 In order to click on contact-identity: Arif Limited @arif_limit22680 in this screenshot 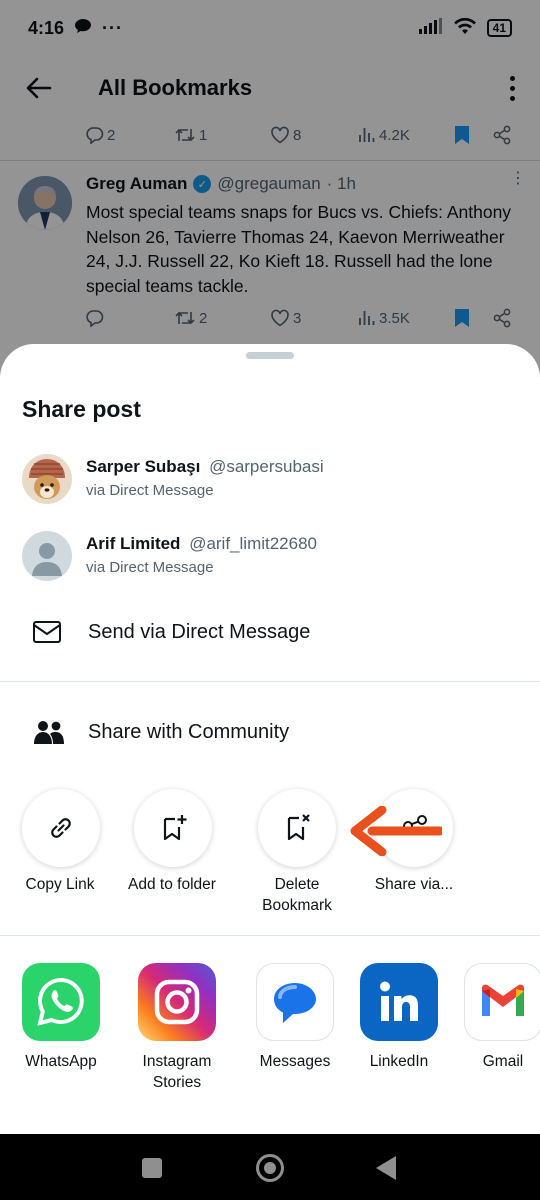, I will do `click(201, 544)`.